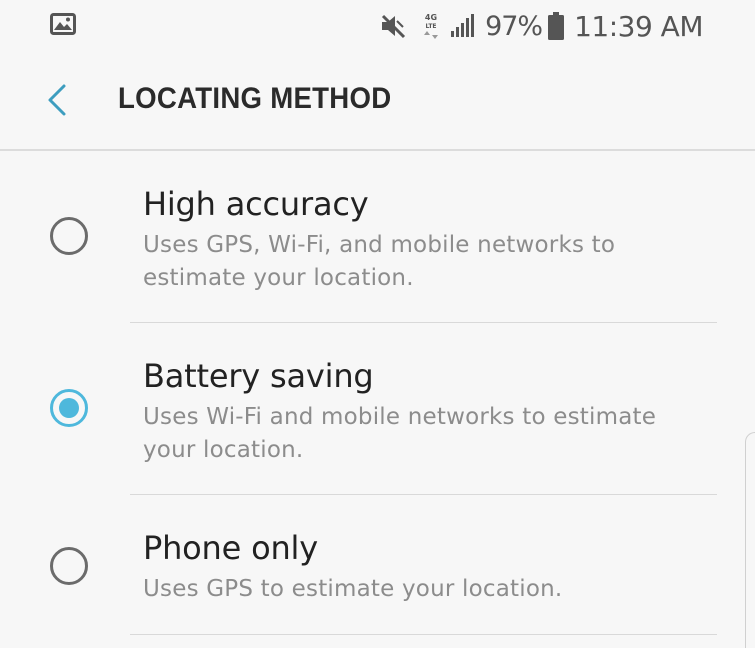 This screenshot has width=755, height=648. Describe the element at coordinates (431, 17) in the screenshot. I see `svg-text: 4G` at that location.